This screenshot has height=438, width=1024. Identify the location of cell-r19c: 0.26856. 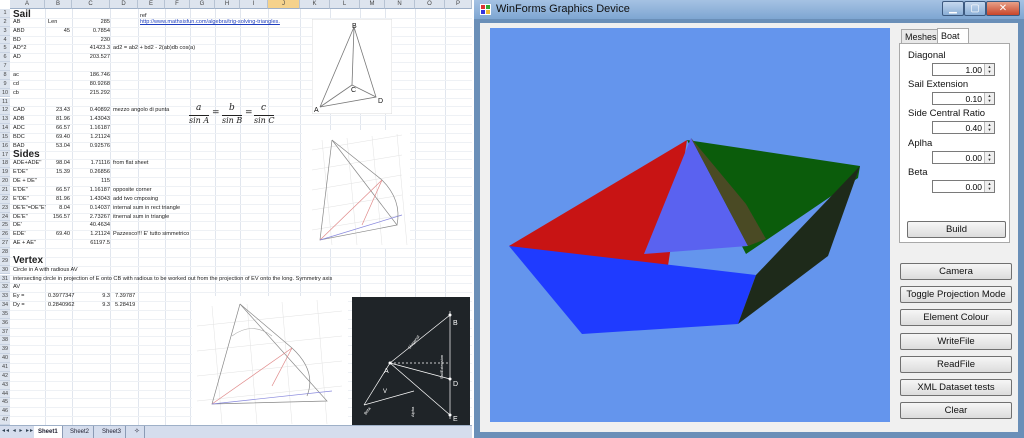
(93, 172).